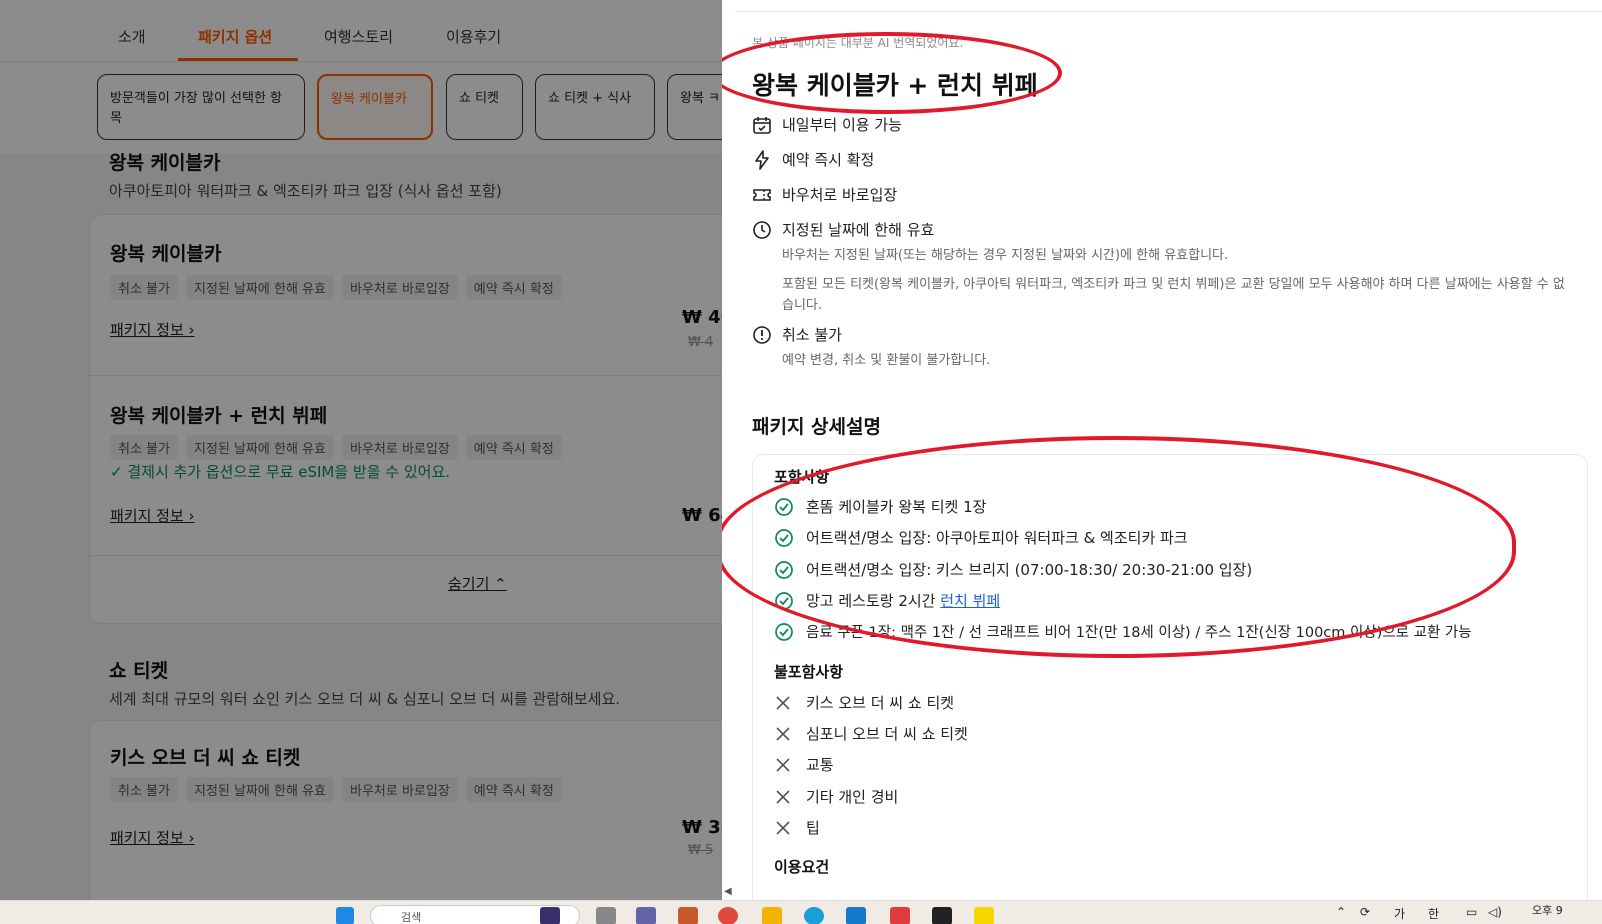 The height and width of the screenshot is (924, 1602). What do you see at coordinates (1433, 913) in the screenshot?
I see `ime-mode: 한` at bounding box center [1433, 913].